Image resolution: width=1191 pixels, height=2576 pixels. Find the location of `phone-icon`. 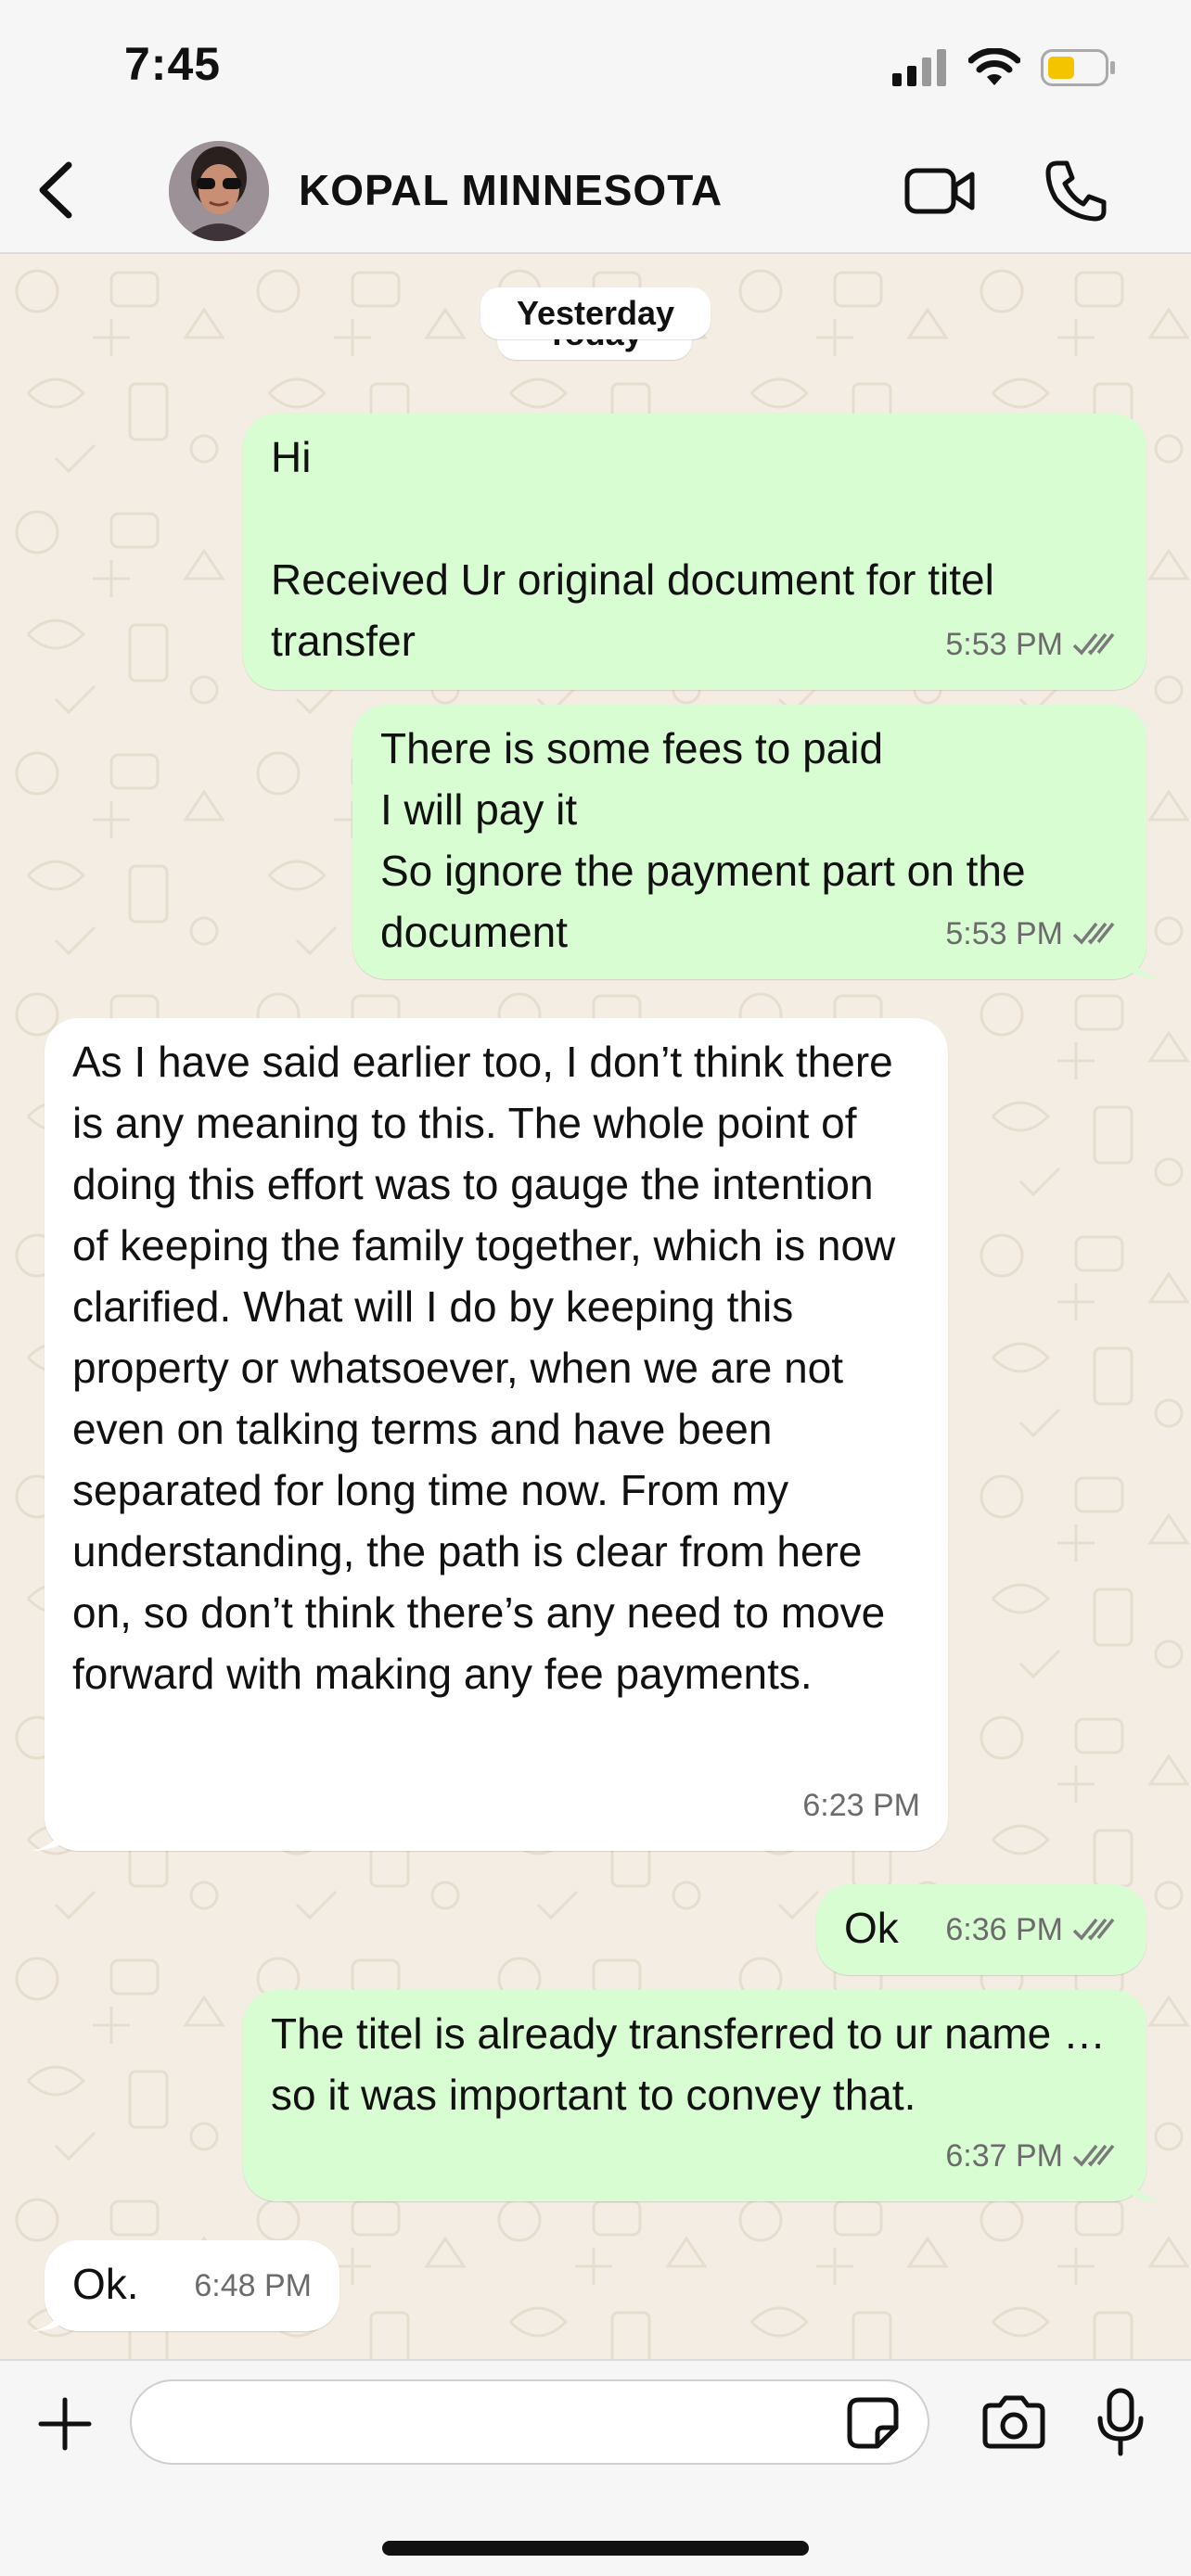

phone-icon is located at coordinates (1076, 191).